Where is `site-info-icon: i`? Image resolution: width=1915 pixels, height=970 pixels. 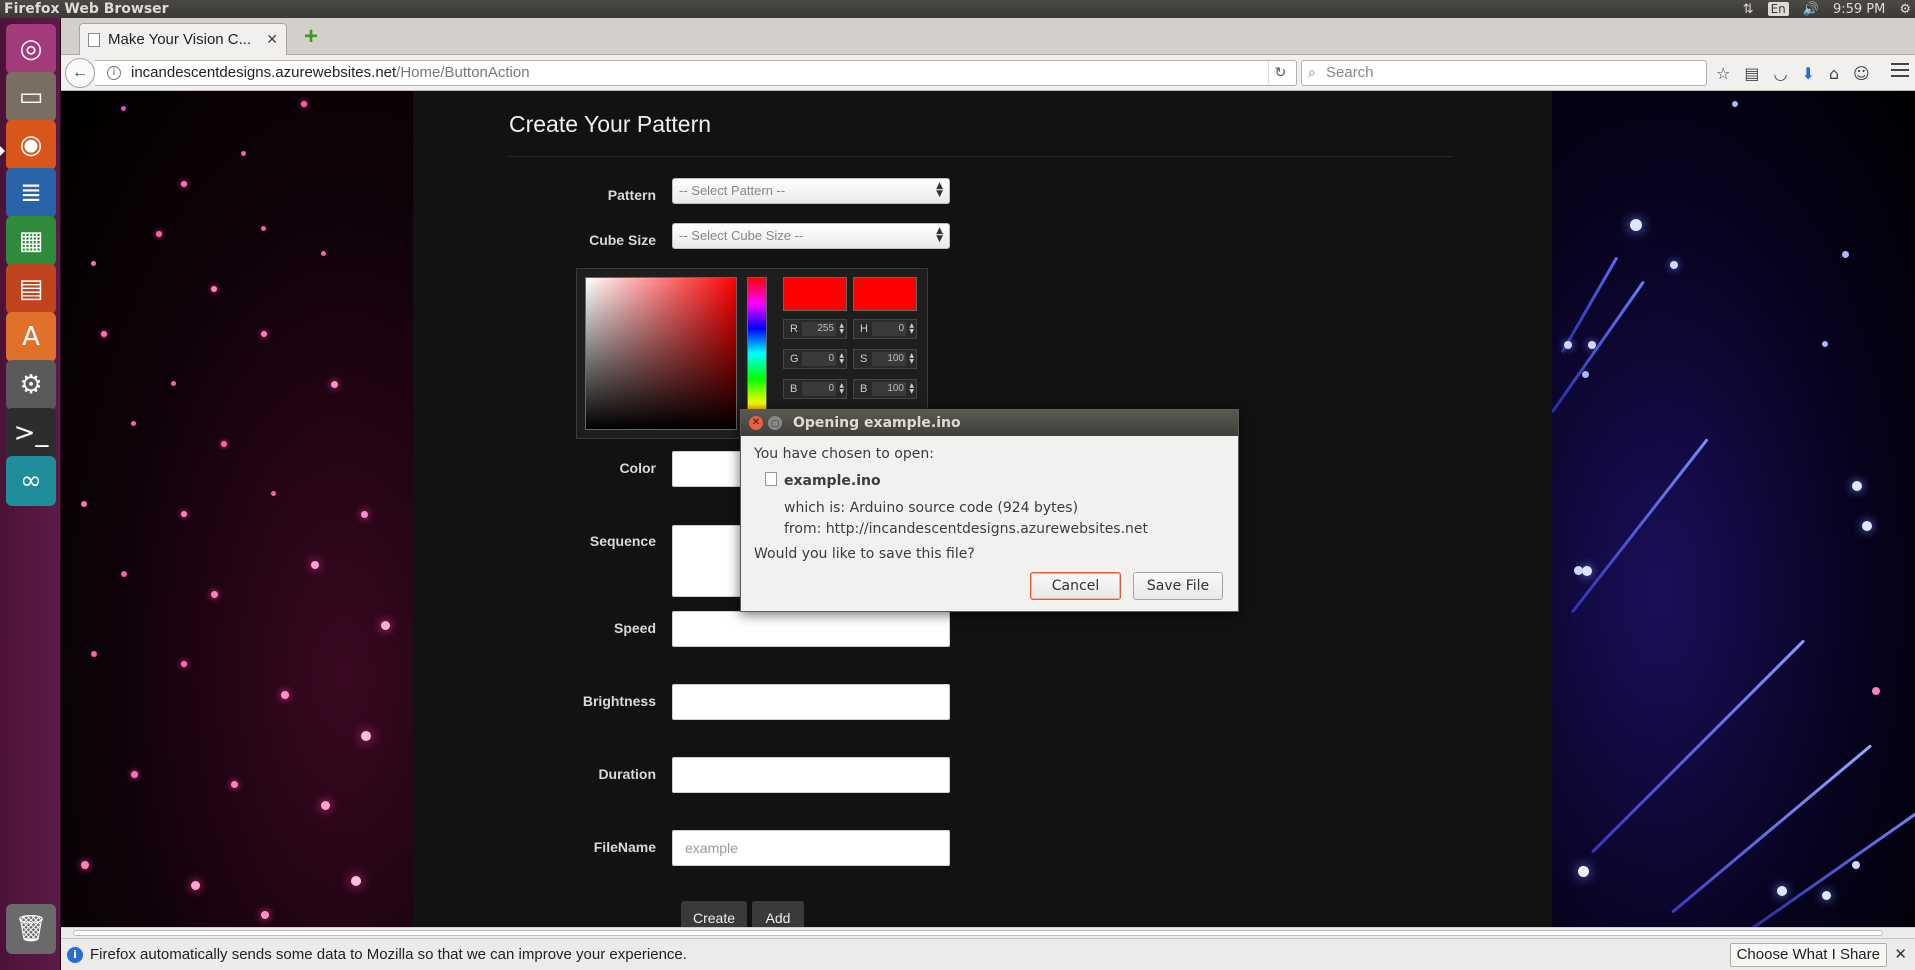
site-info-icon: i is located at coordinates (114, 73).